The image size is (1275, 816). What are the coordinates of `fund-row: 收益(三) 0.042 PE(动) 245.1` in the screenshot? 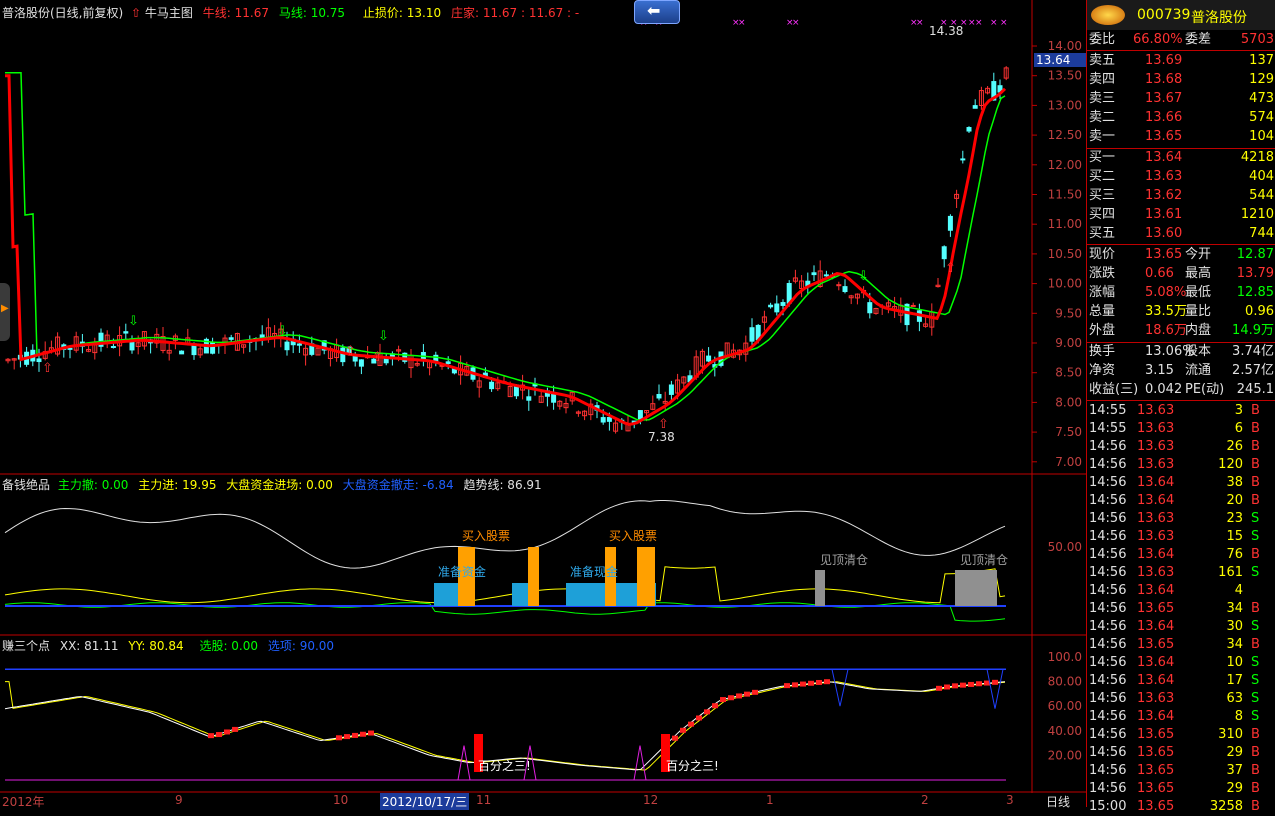 It's located at (1181, 390).